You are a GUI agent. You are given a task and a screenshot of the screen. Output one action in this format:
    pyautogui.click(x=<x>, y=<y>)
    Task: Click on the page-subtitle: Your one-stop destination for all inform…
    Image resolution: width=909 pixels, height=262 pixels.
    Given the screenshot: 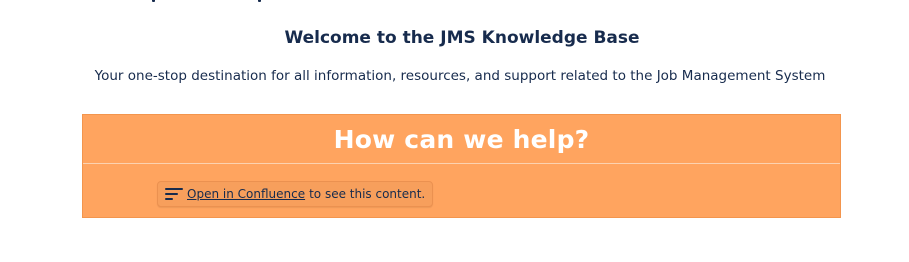 What is the action you would take?
    pyautogui.click(x=460, y=76)
    